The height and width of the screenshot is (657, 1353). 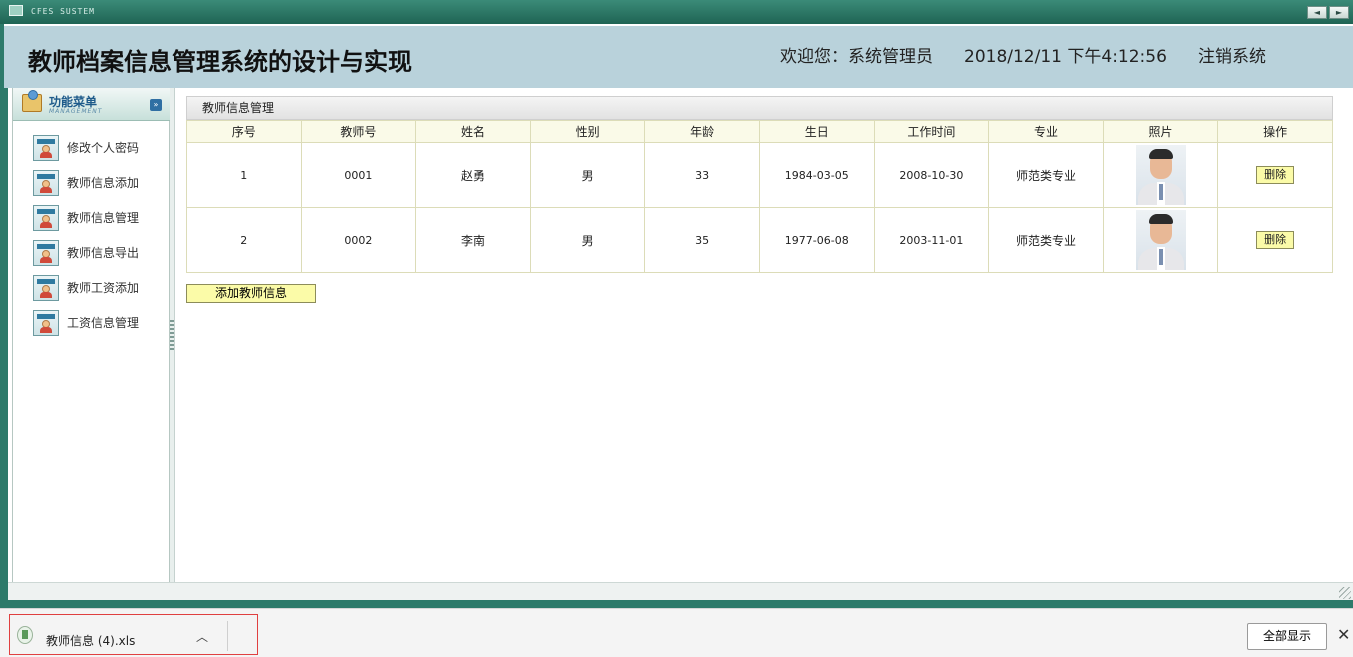 What do you see at coordinates (931, 131) in the screenshot?
I see `column-header: 工作时间` at bounding box center [931, 131].